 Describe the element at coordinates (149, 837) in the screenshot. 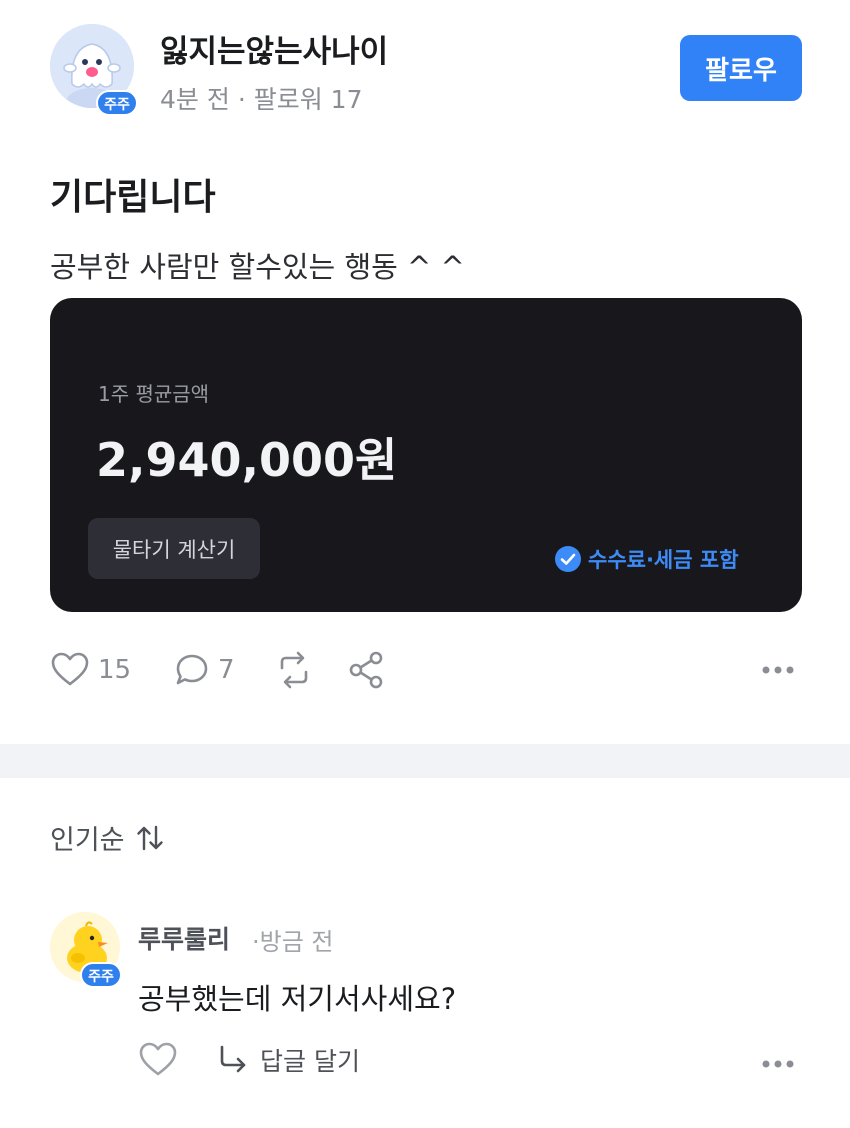

I see `sort-arrows-icon` at that location.